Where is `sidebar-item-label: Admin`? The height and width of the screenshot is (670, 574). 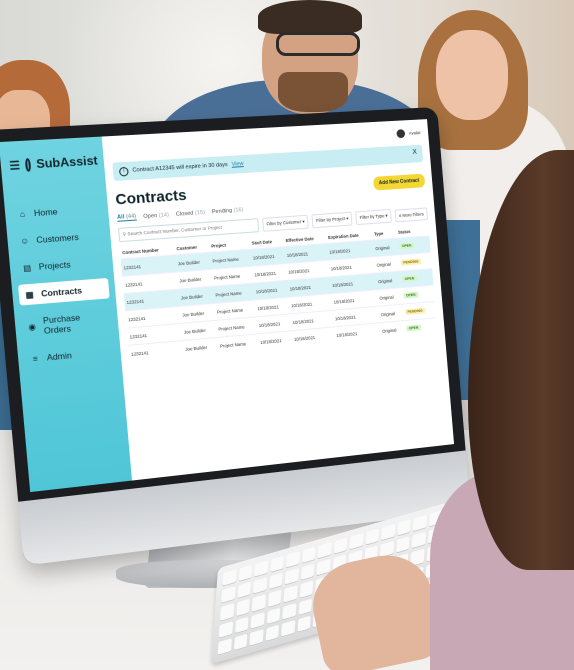
sidebar-item-label: Admin is located at coordinates (59, 356).